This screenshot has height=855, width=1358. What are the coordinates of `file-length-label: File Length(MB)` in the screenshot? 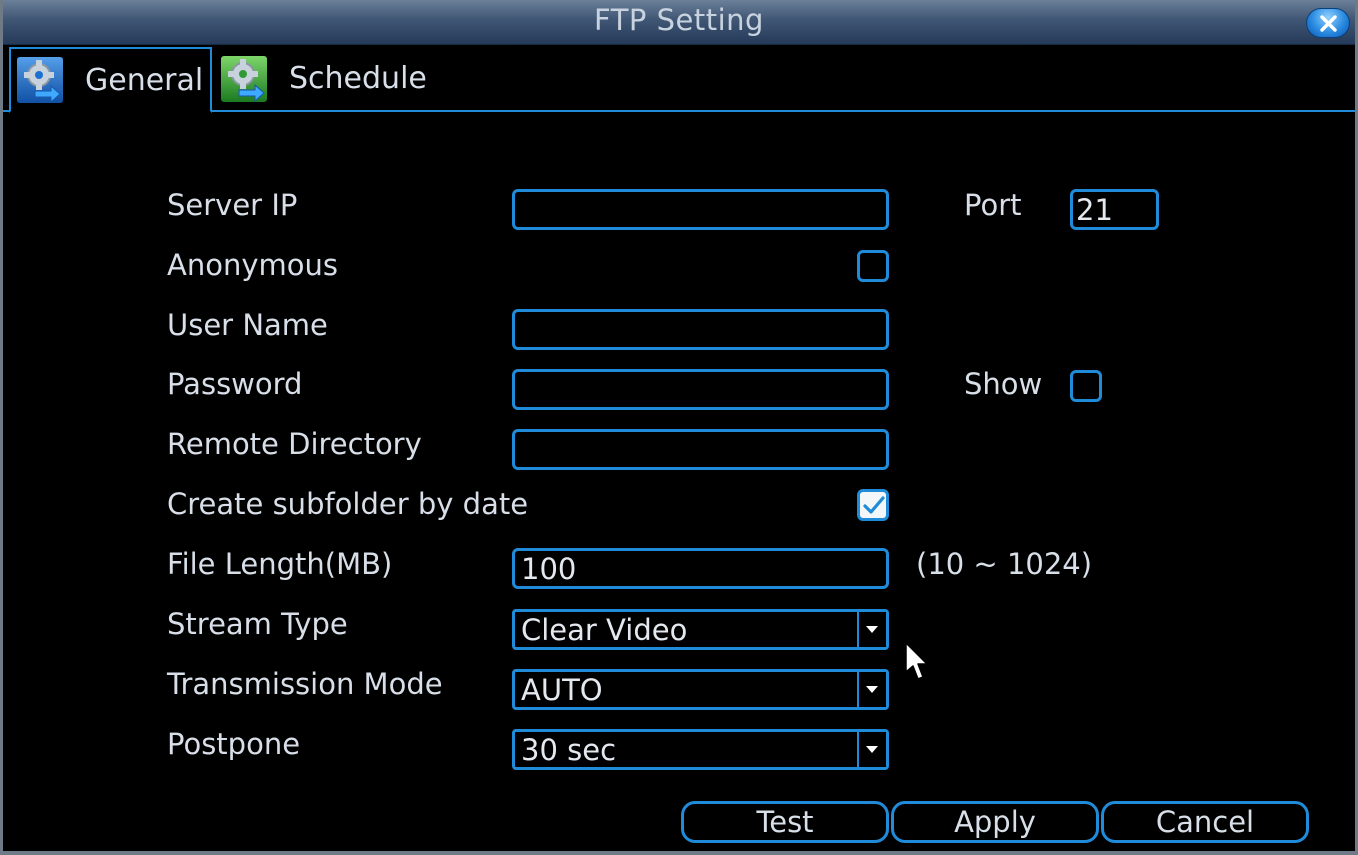 It's located at (280, 564).